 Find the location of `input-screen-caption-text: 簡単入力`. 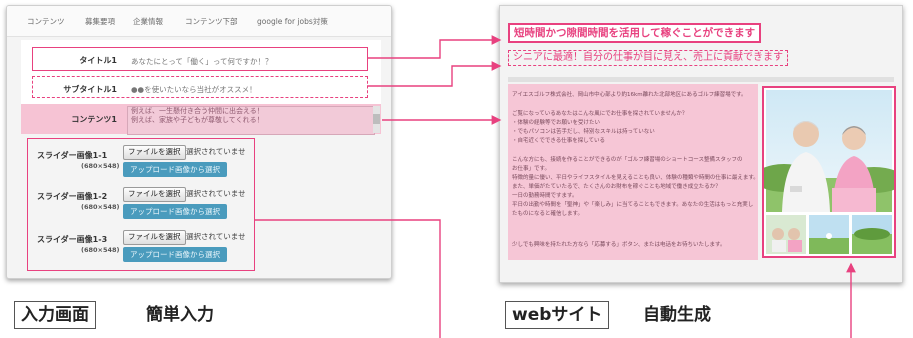

input-screen-caption-text: 簡単入力 is located at coordinates (180, 315).